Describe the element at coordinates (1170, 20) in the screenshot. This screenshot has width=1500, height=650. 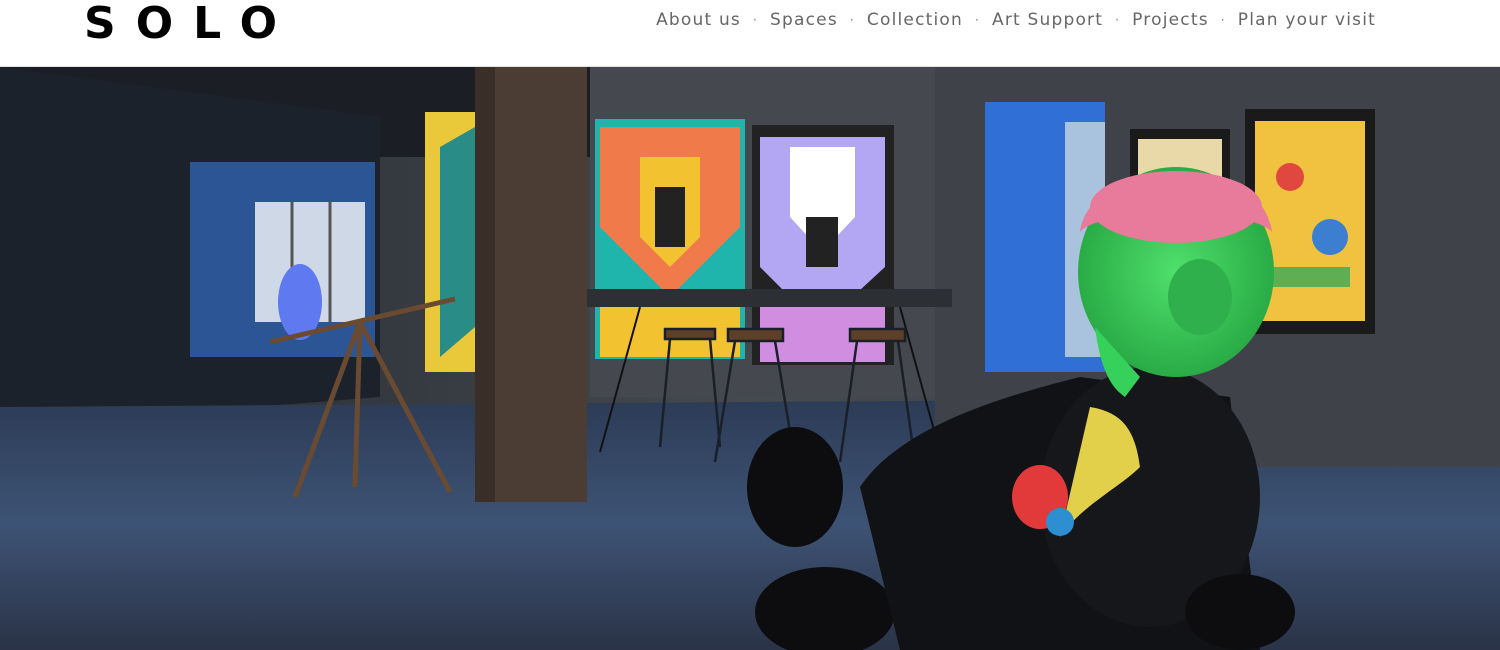
I see `nav-projects: Projects` at that location.